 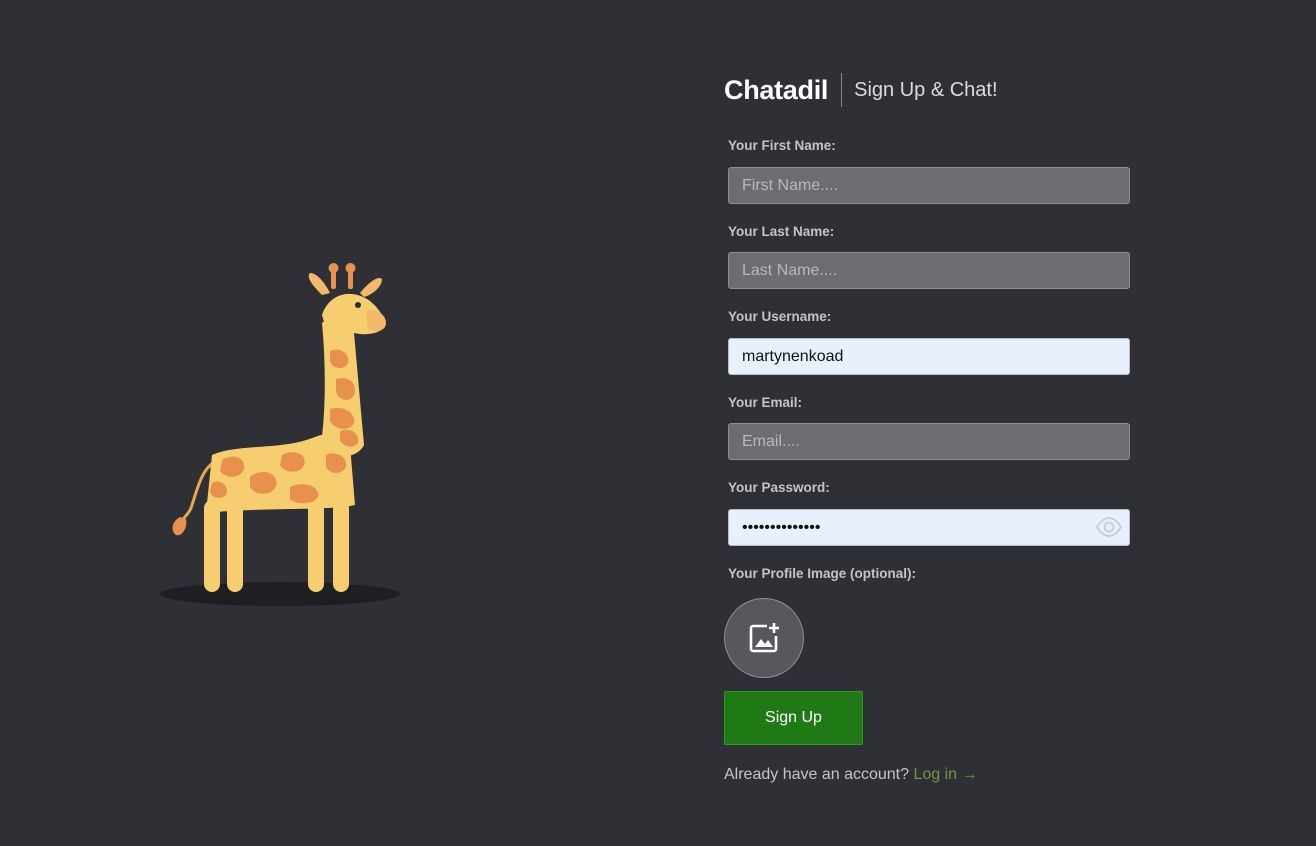 What do you see at coordinates (929, 356) in the screenshot?
I see `username-input` at bounding box center [929, 356].